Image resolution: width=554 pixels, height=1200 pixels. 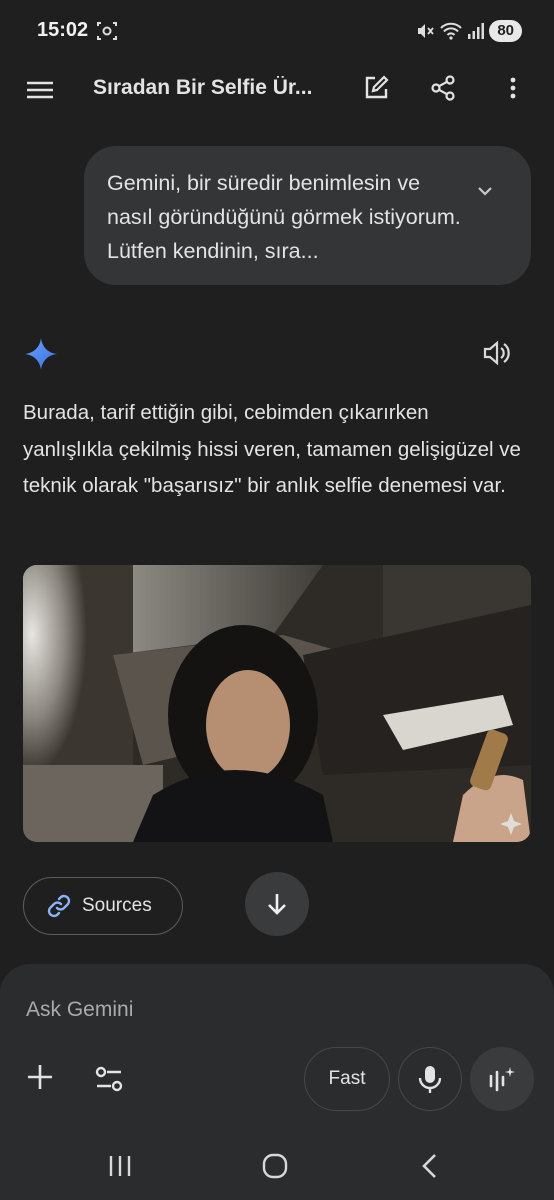 I want to click on sources-button: Sources, so click(x=103, y=906).